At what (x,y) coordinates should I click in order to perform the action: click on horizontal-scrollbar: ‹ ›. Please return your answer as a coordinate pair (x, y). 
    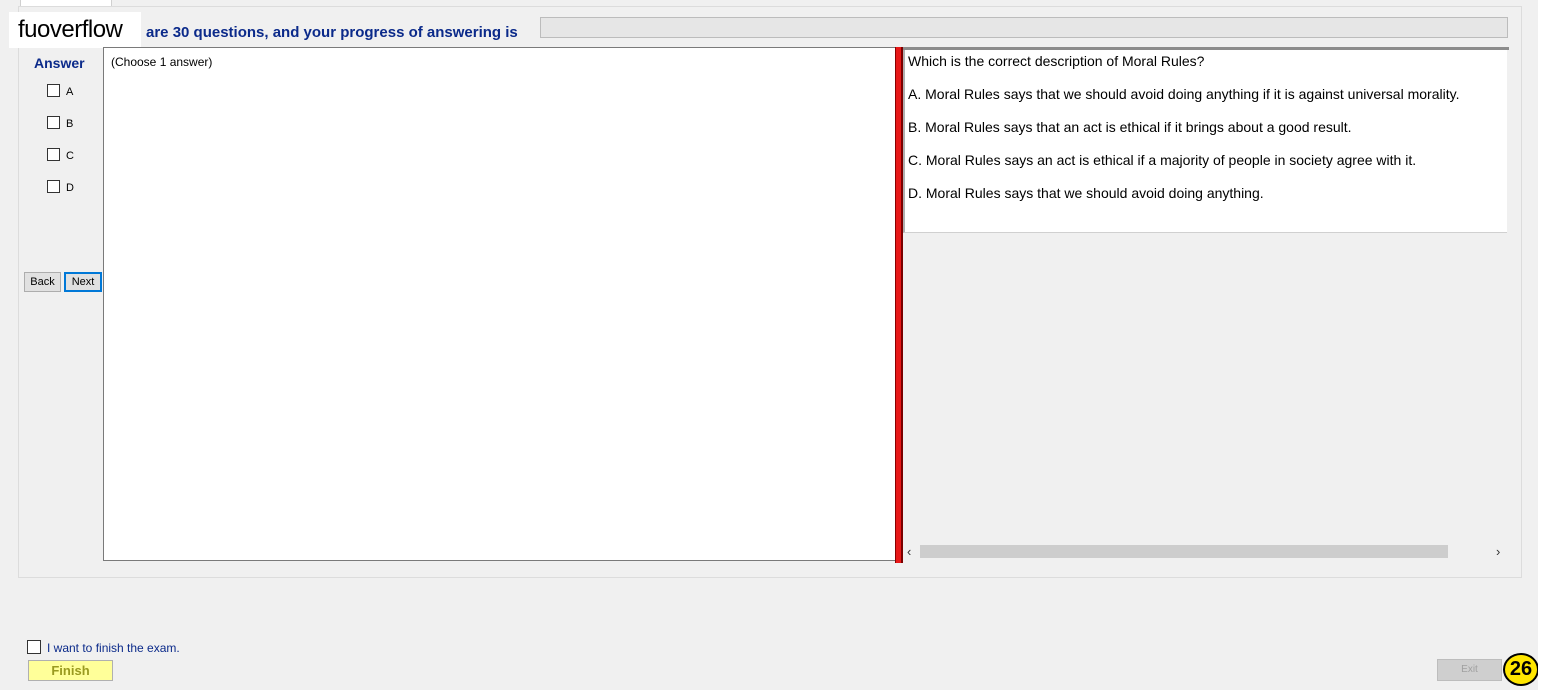
    Looking at the image, I should click on (1205, 551).